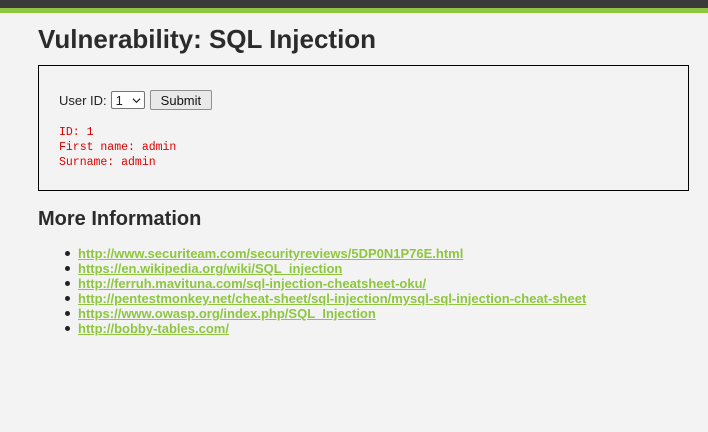 This screenshot has width=708, height=432. I want to click on submit-button: Submit, so click(181, 100).